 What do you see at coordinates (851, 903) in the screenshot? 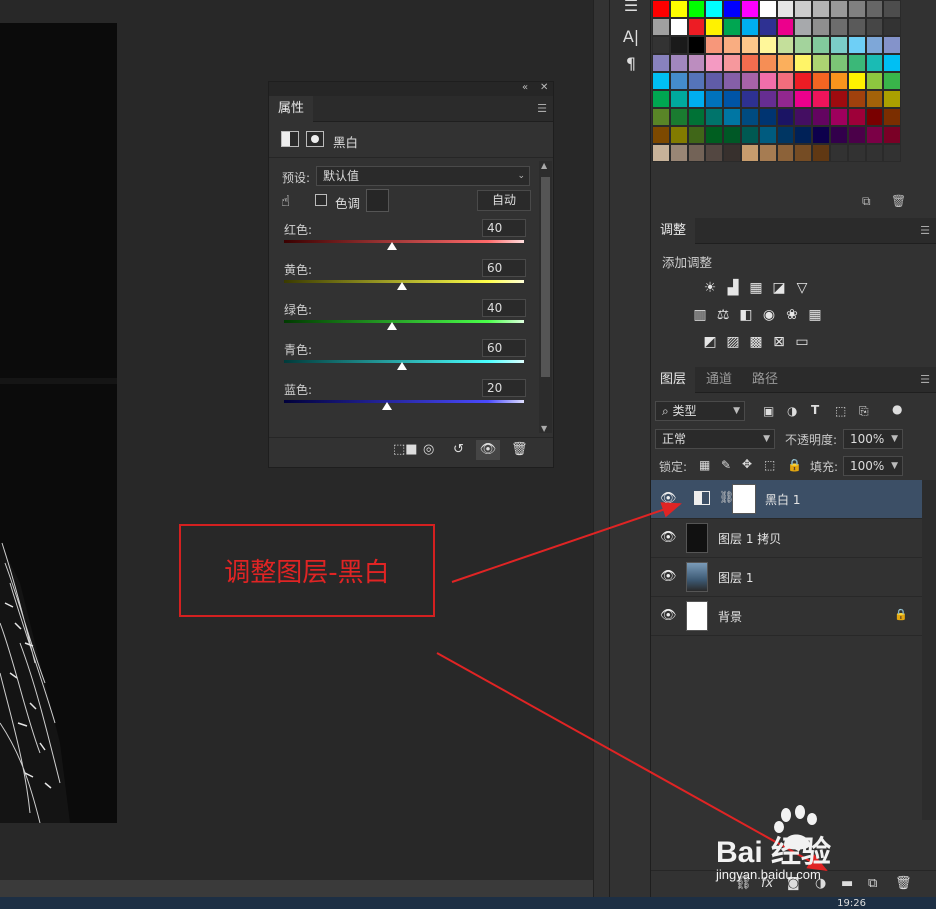
I see `taskbar-clock: 19:26` at bounding box center [851, 903].